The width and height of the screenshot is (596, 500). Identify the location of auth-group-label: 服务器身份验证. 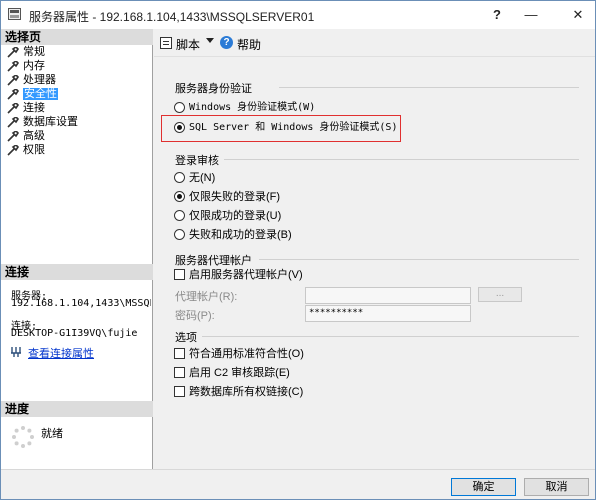
(213, 89).